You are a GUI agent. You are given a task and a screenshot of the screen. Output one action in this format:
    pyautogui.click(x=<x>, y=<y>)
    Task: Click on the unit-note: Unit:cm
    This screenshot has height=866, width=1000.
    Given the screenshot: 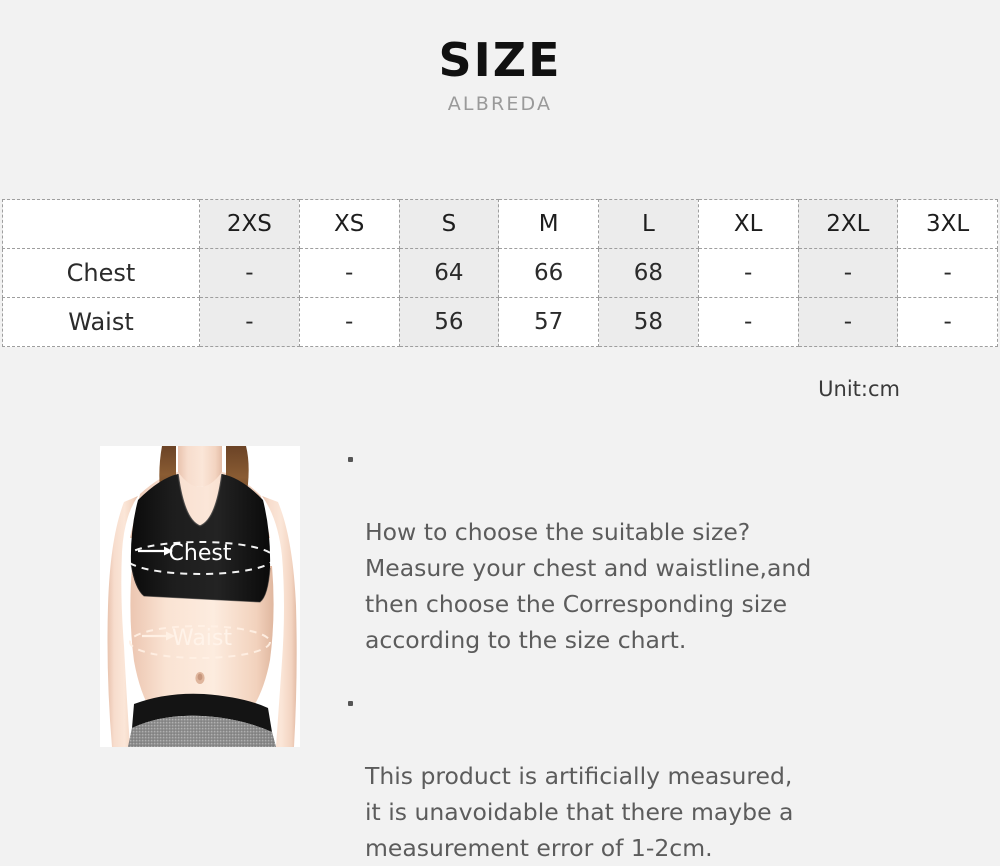 What is the action you would take?
    pyautogui.click(x=859, y=389)
    